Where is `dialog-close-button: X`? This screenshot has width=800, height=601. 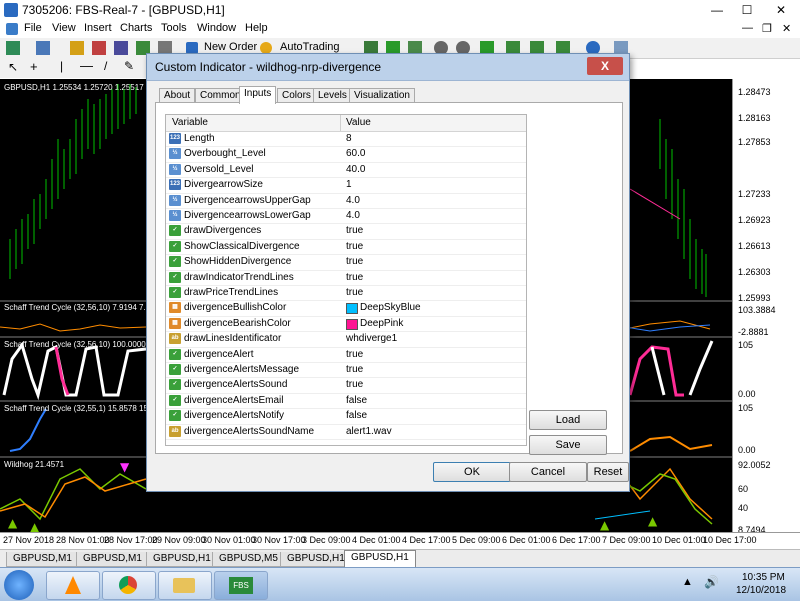
dialog-close-button: X is located at coordinates (605, 66).